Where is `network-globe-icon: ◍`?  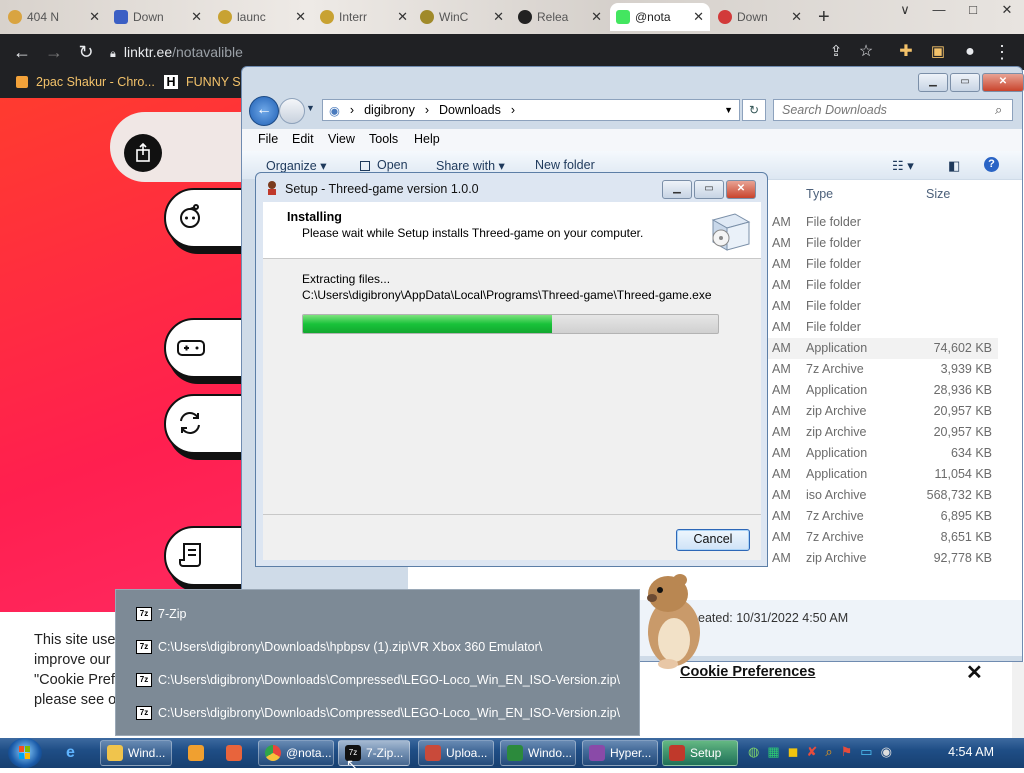 network-globe-icon: ◍ is located at coordinates (753, 752).